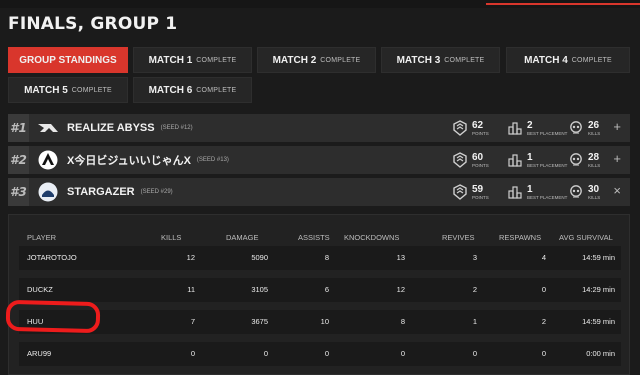 The image size is (640, 375). I want to click on avg-survival-cell: 0:00 min, so click(600, 353).